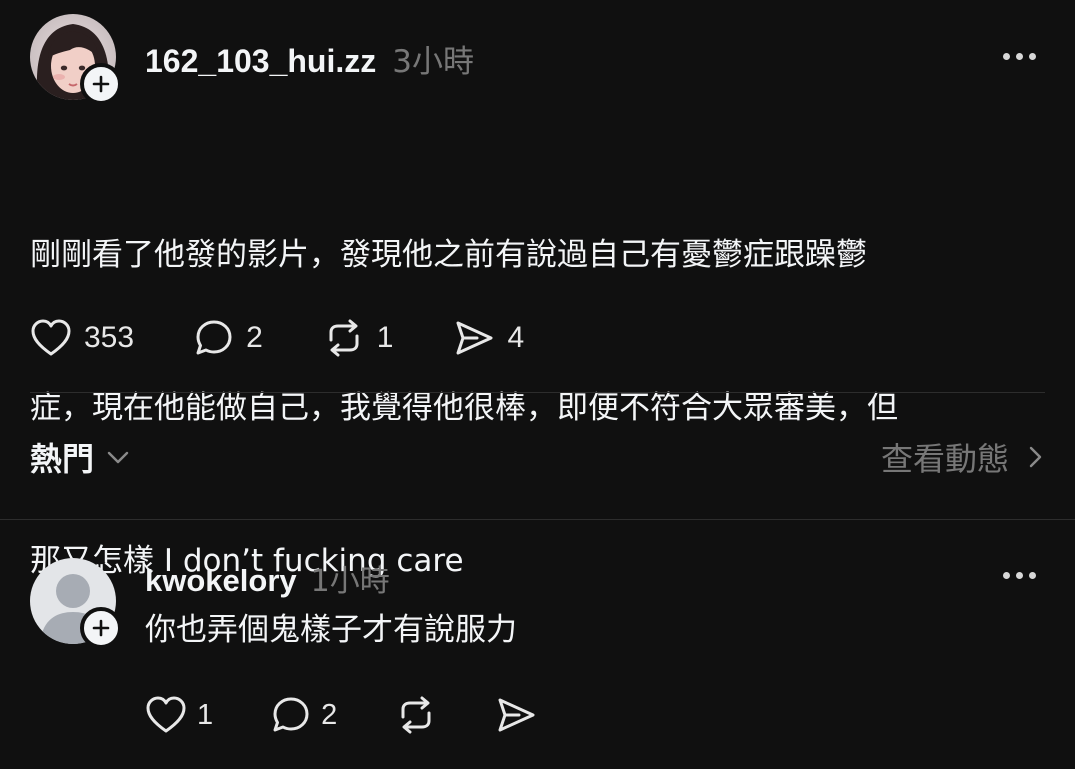  Describe the element at coordinates (385, 337) in the screenshot. I see `repost-count: 1` at that location.